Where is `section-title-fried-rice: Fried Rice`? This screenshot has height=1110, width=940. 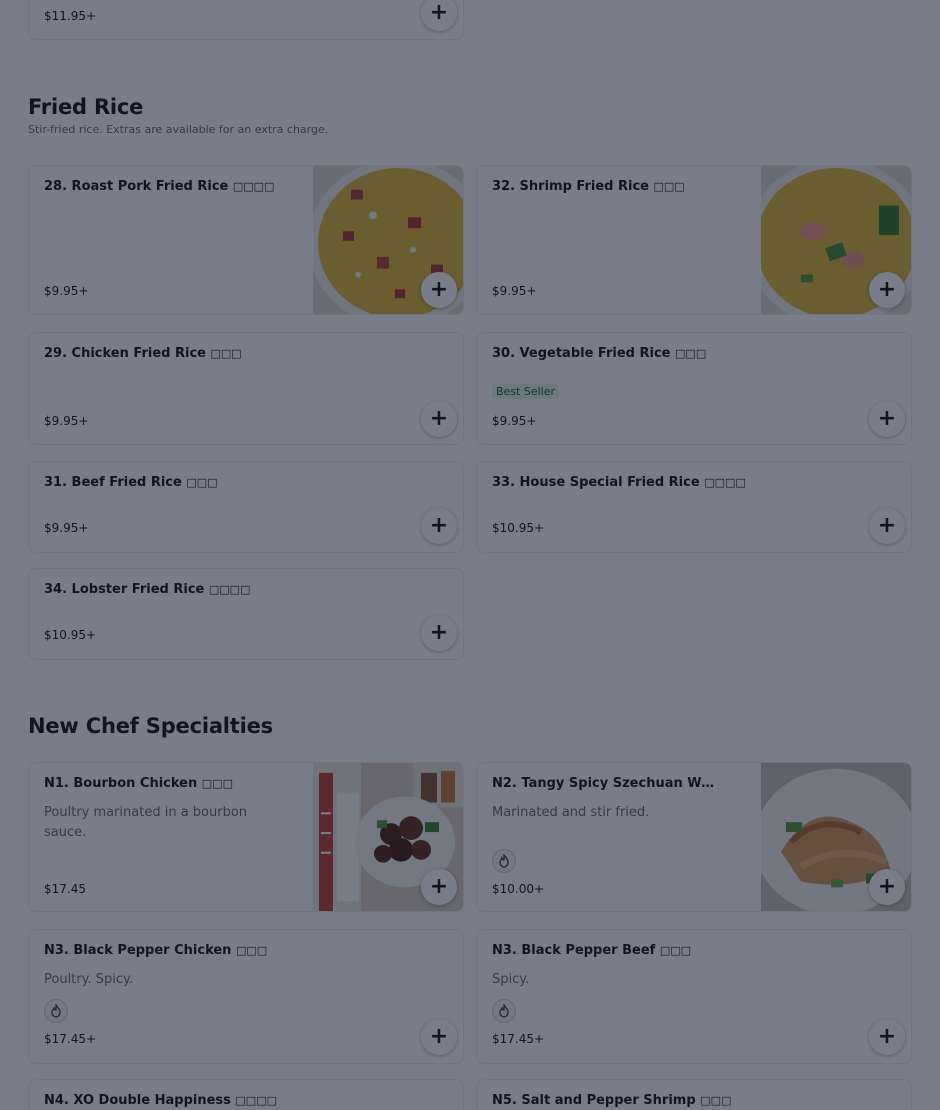 section-title-fried-rice: Fried Rice is located at coordinates (86, 107).